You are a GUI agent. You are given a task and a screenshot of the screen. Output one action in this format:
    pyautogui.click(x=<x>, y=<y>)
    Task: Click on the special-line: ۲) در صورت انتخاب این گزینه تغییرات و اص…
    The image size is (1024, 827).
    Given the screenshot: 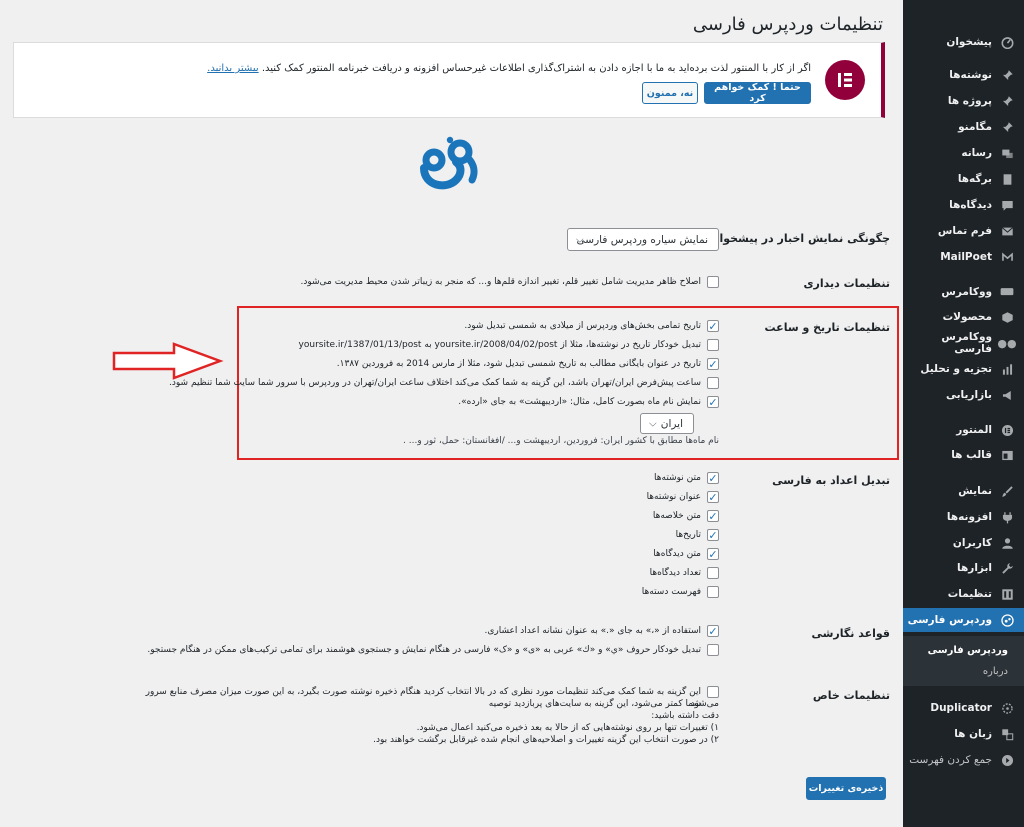 What is the action you would take?
    pyautogui.click(x=546, y=740)
    